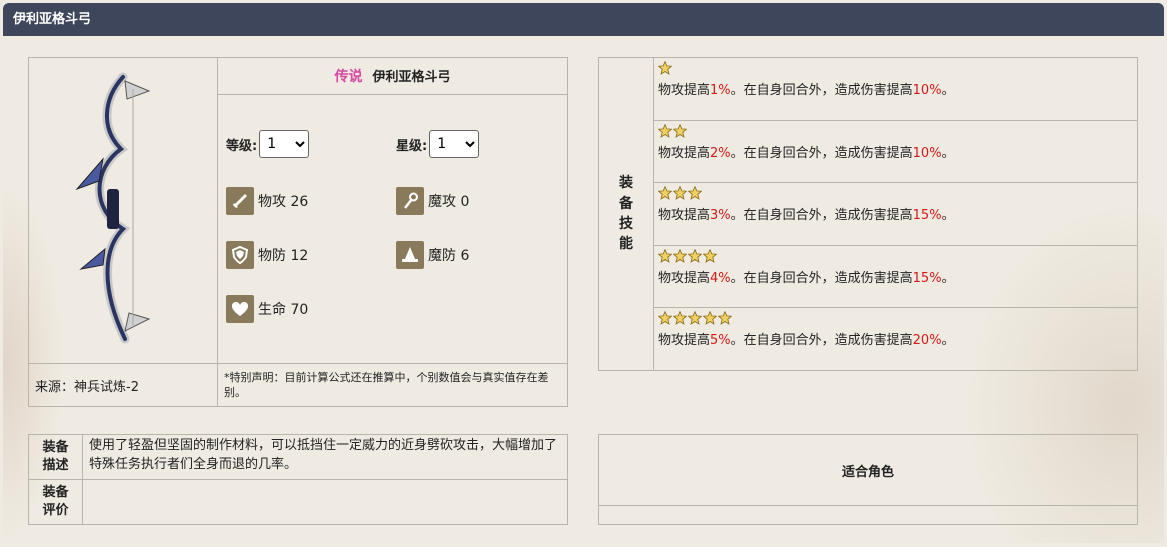 Image resolution: width=1167 pixels, height=547 pixels. Describe the element at coordinates (895, 214) in the screenshot. I see `skill-row-3: 物攻提高3%。在自身回合外，造成伤害提高15%。` at that location.